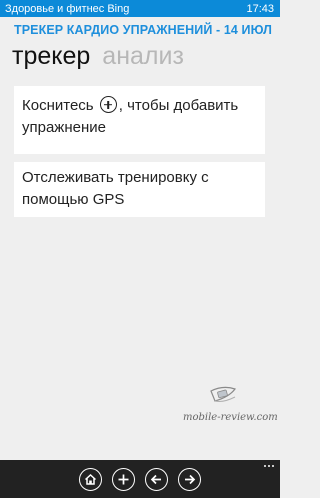 The height and width of the screenshot is (498, 320). I want to click on add-exercise-text-before: Коснитесь, so click(58, 105).